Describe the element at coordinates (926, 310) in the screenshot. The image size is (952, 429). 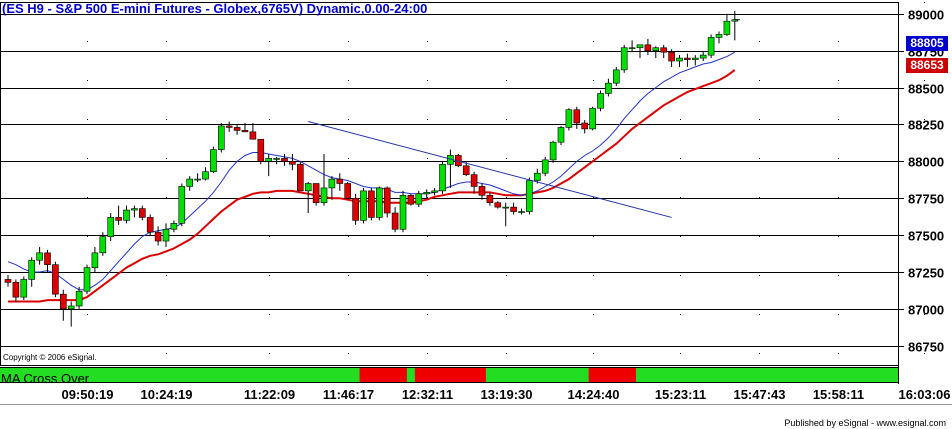
I see `y-tick-label: 87000` at that location.